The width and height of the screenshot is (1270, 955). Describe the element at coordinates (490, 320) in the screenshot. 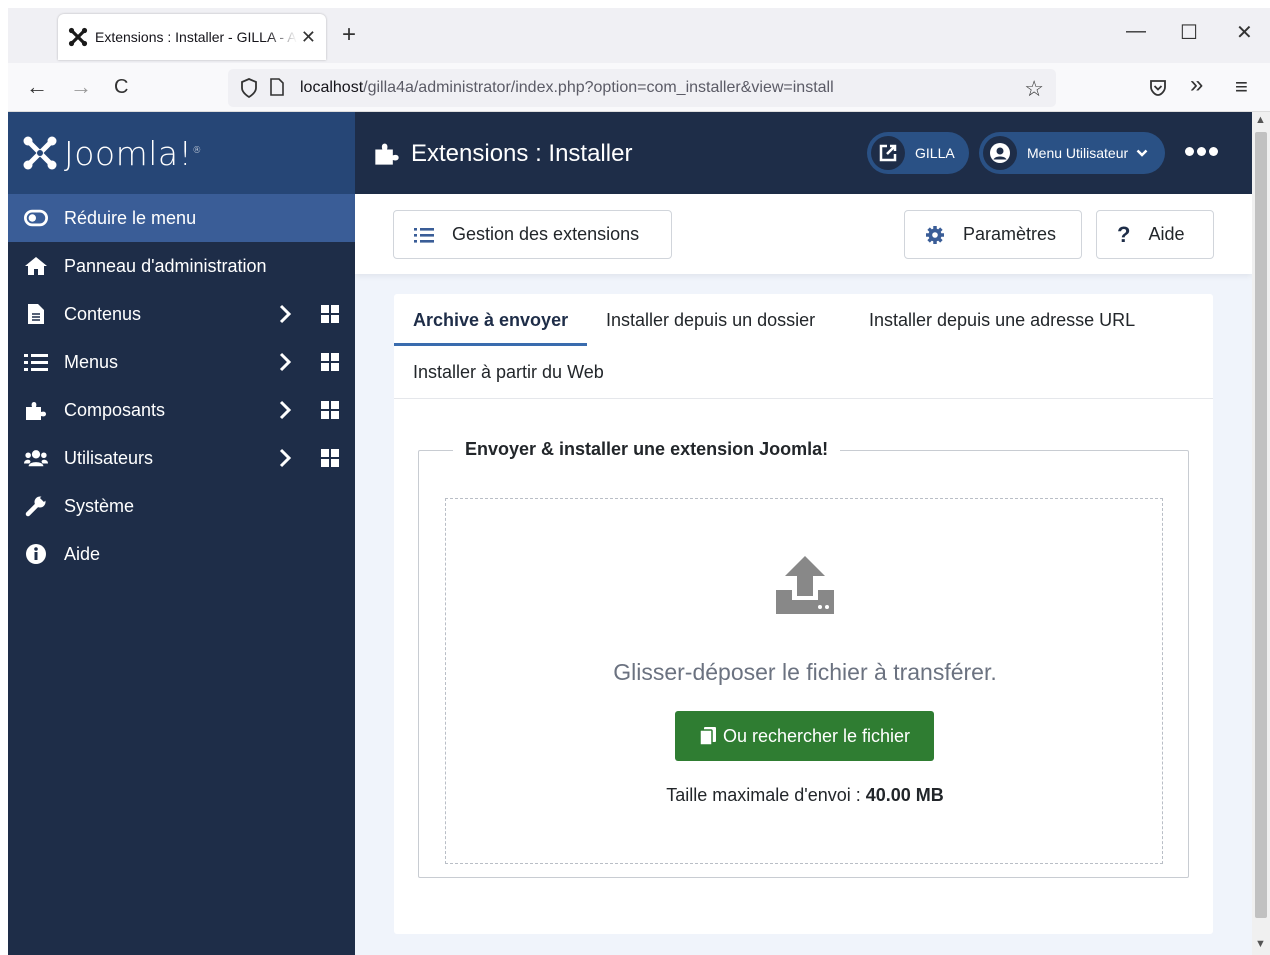

I see `tab-upload-package: Archive à envoyer` at that location.